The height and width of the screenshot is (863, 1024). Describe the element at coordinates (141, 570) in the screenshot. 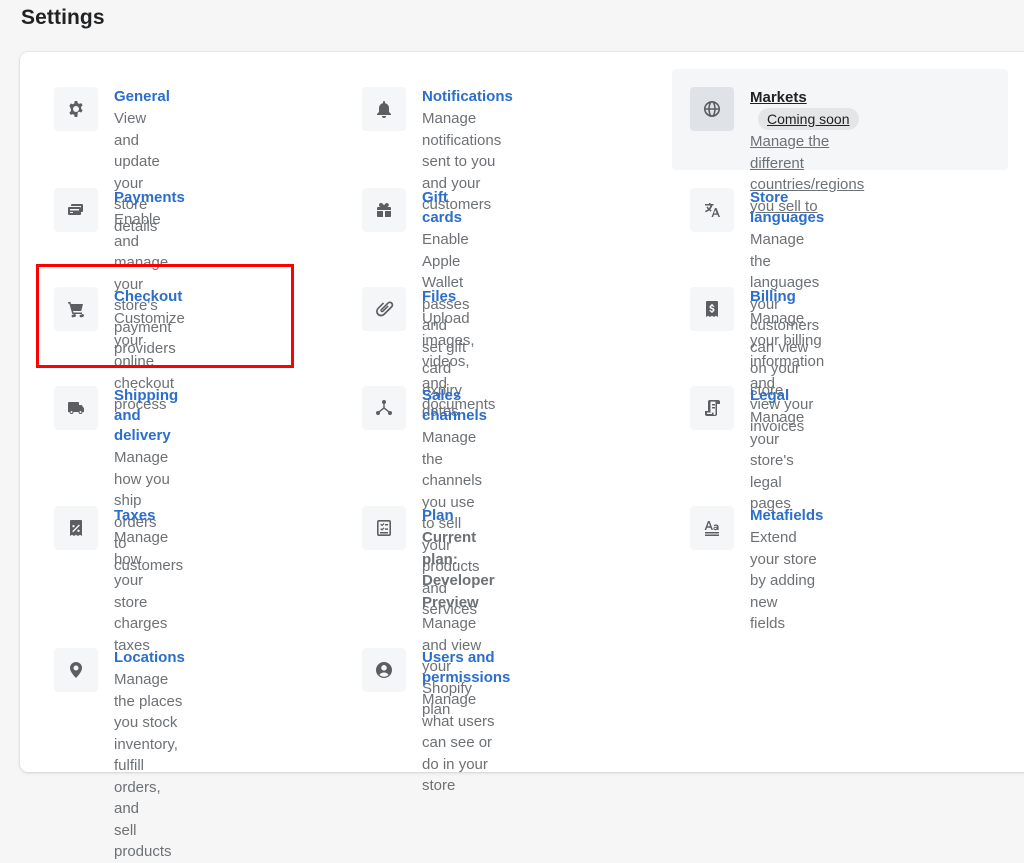

I see `desc-line: Manage how your store` at that location.